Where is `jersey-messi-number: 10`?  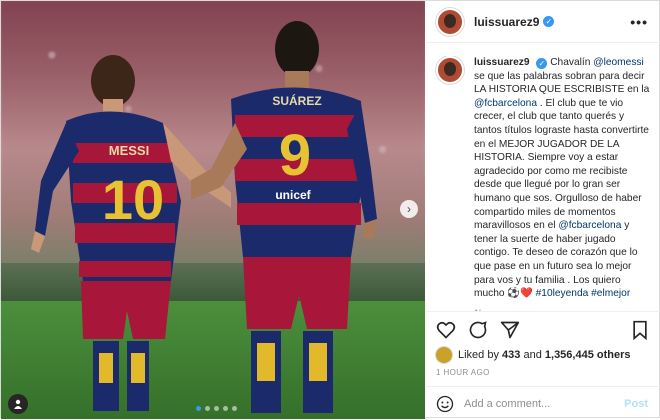 jersey-messi-number: 10 is located at coordinates (133, 199).